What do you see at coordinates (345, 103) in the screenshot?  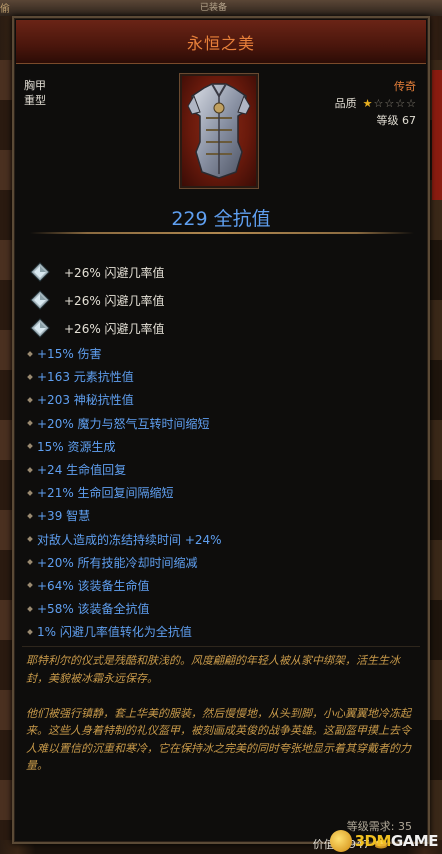 I see `quality-label: 品质` at bounding box center [345, 103].